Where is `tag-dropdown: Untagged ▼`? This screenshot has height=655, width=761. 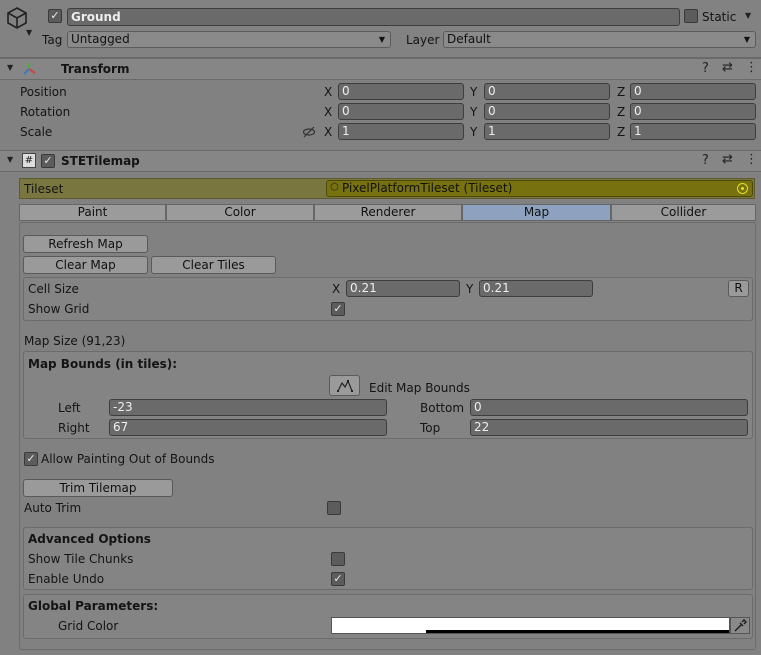
tag-dropdown: Untagged ▼ is located at coordinates (229, 39).